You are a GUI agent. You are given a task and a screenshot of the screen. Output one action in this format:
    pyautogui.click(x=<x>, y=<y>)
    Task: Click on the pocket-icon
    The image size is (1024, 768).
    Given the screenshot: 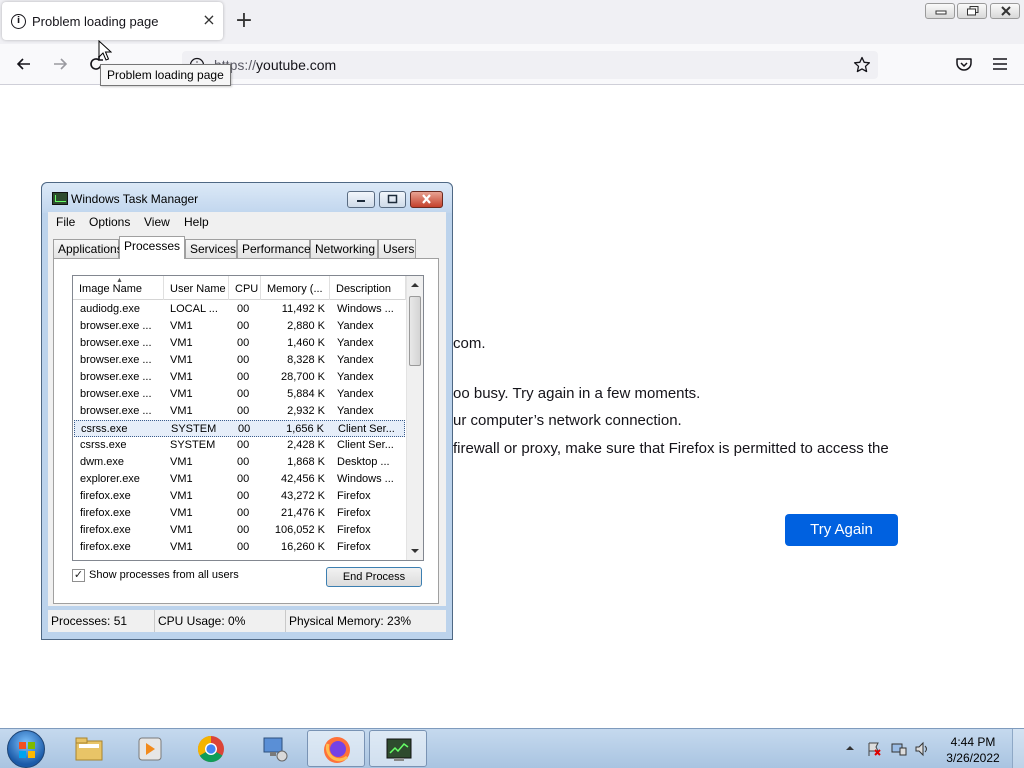 What is the action you would take?
    pyautogui.click(x=964, y=64)
    